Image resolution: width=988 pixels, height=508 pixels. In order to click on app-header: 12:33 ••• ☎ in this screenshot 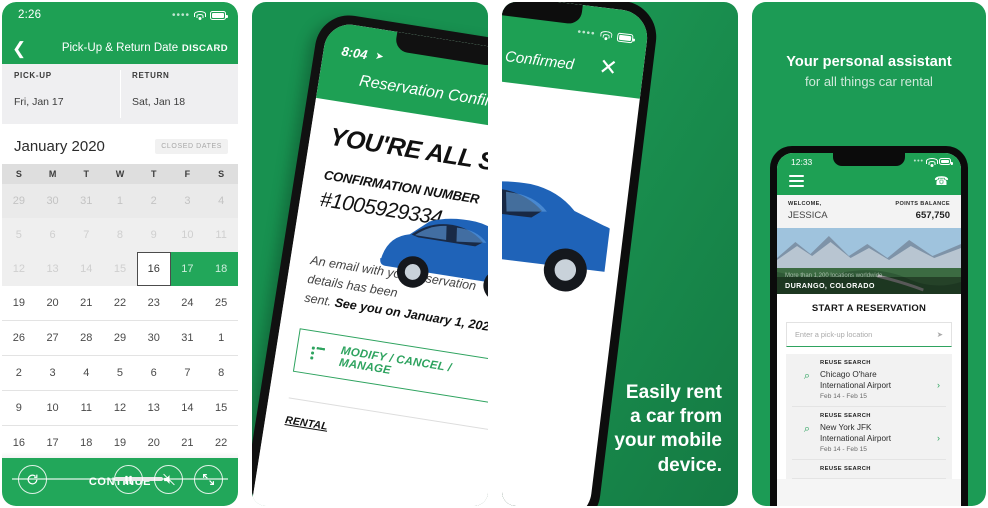, I will do `click(869, 174)`.